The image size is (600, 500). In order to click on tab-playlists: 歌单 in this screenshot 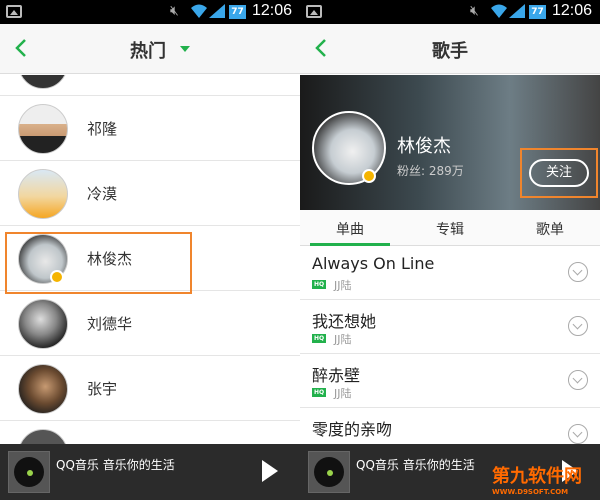, I will do `click(550, 229)`.